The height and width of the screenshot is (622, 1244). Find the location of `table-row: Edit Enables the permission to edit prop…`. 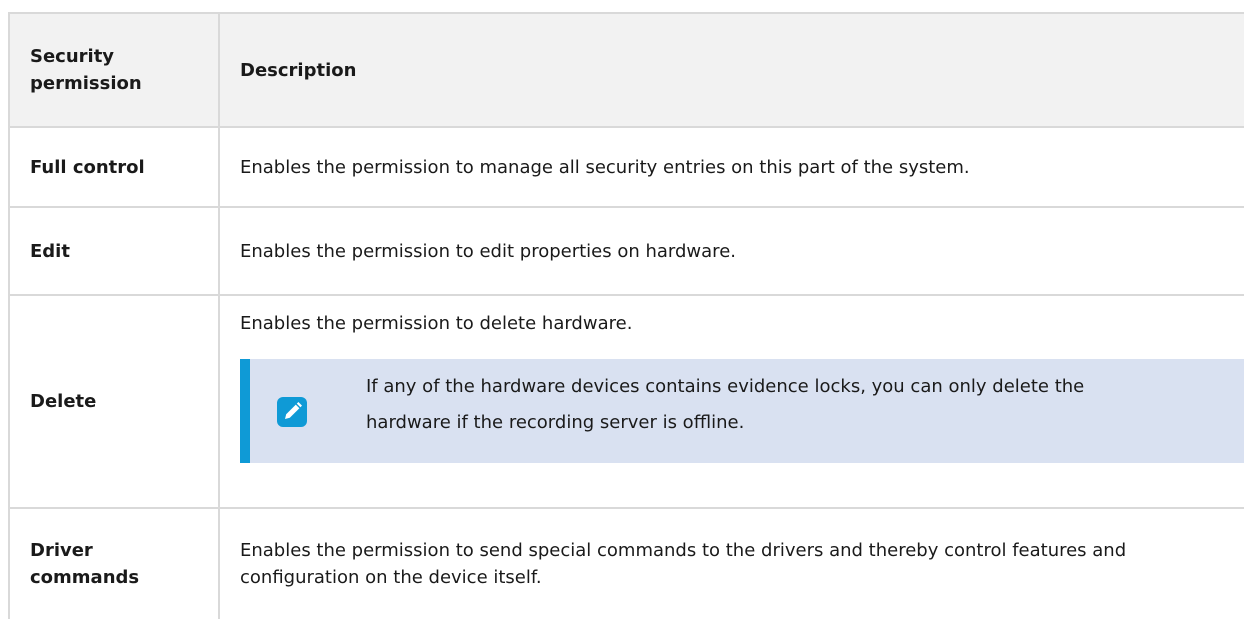

table-row: Edit Enables the permission to edit prop… is located at coordinates (626, 251).